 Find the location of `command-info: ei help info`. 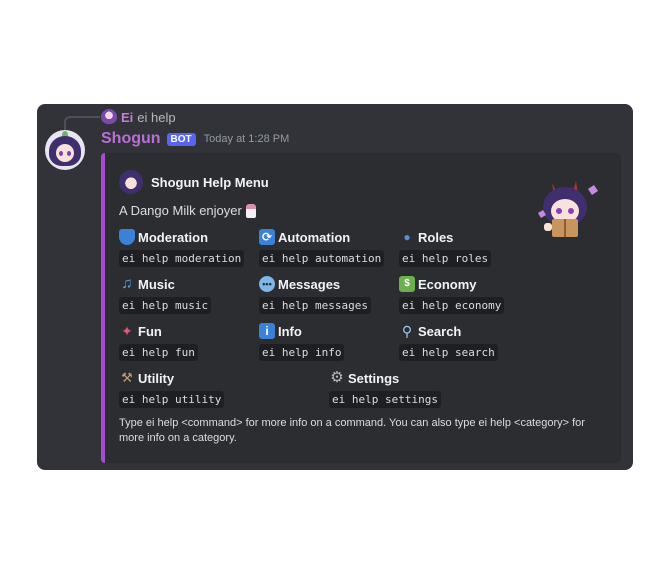

command-info: ei help info is located at coordinates (302, 352).